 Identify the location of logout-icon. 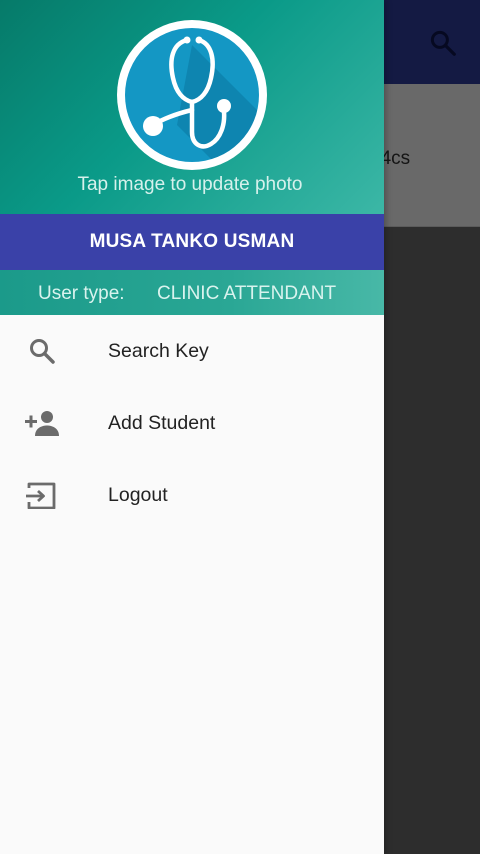
(41, 495).